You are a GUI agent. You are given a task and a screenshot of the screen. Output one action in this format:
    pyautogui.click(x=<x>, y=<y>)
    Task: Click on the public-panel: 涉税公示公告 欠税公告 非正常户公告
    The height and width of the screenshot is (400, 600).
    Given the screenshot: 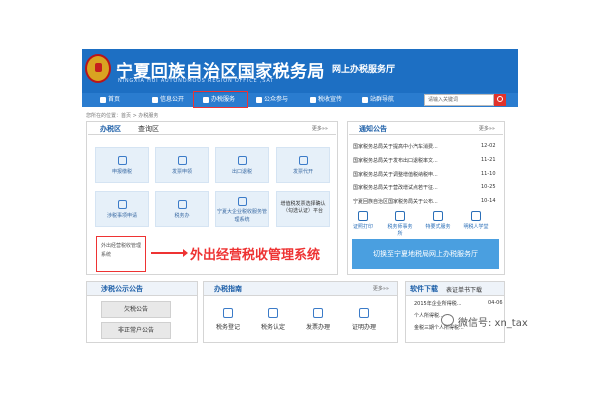 What is the action you would take?
    pyautogui.click(x=142, y=312)
    